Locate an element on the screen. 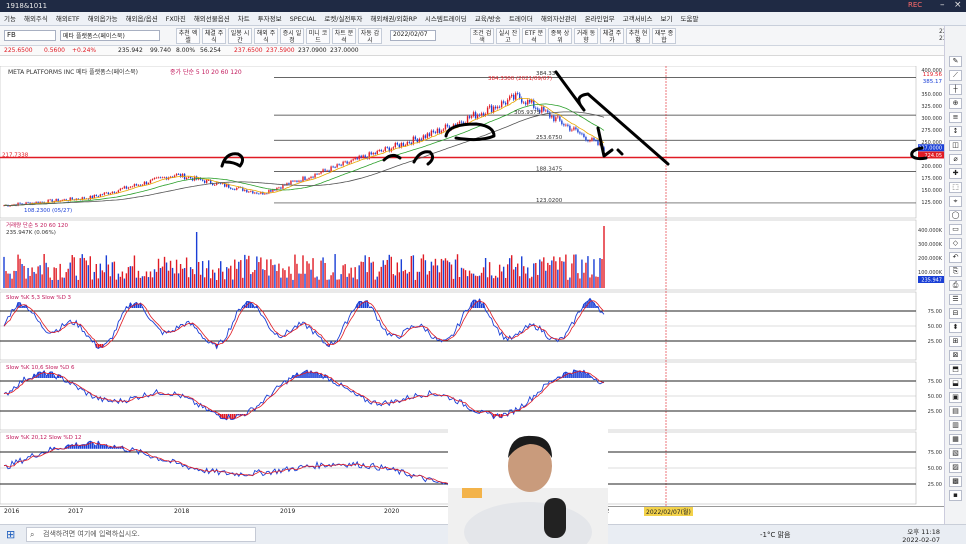  symbol-name-field: 메타 플랫폼스(페이스북) is located at coordinates (110, 35).